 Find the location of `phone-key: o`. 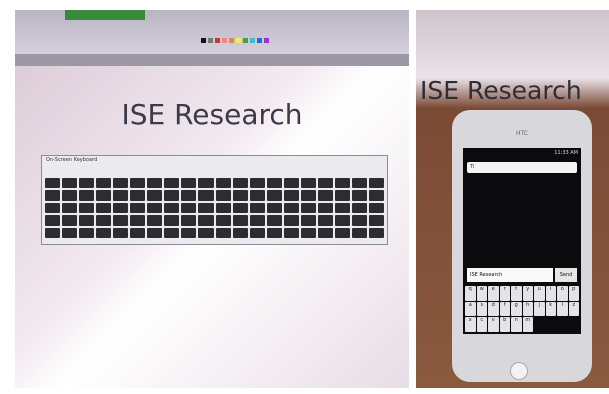

phone-key: o is located at coordinates (562, 293).